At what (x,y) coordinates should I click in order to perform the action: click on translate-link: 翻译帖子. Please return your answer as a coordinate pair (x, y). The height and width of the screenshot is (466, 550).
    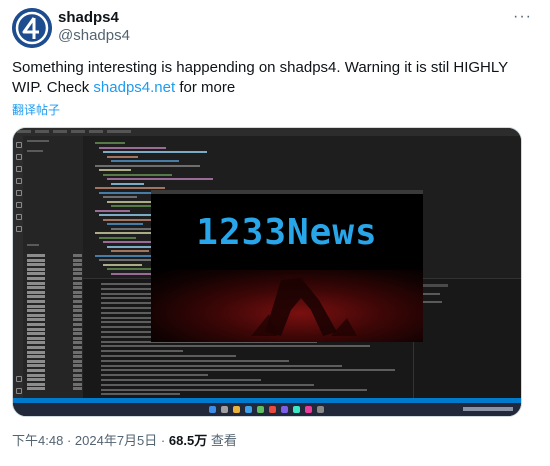
    Looking at the image, I should click on (36, 109).